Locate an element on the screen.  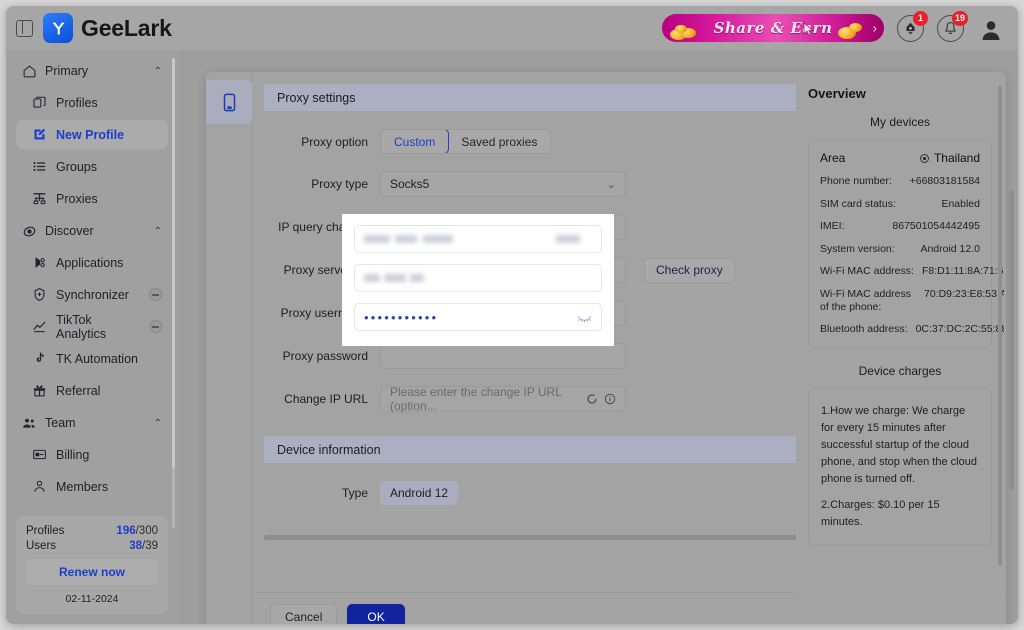
device-row-key: IMEI: is located at coordinates (832, 226).